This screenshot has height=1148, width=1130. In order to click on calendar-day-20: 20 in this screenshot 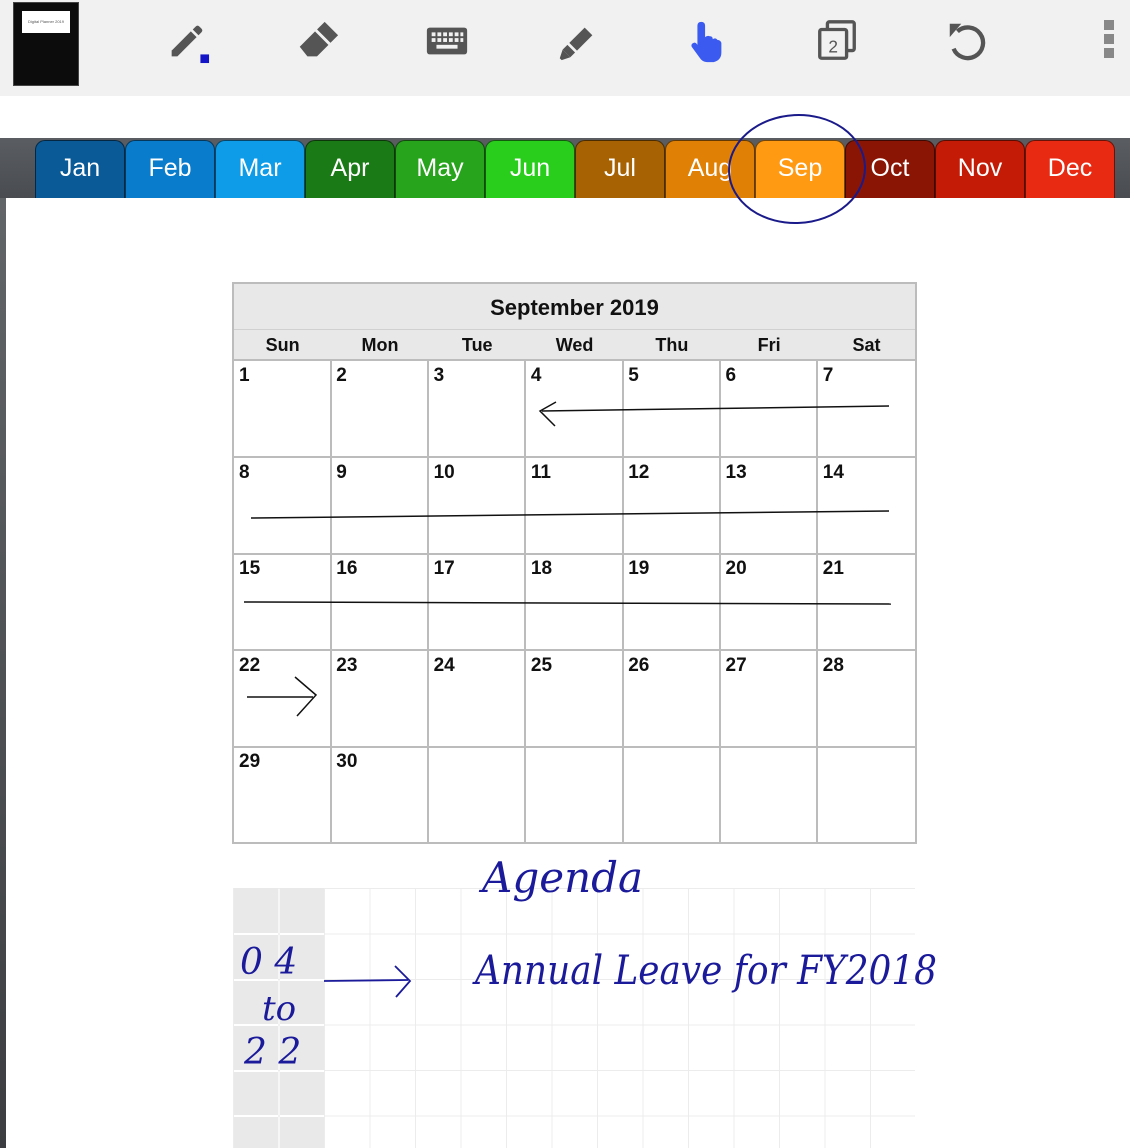, I will do `click(769, 603)`.